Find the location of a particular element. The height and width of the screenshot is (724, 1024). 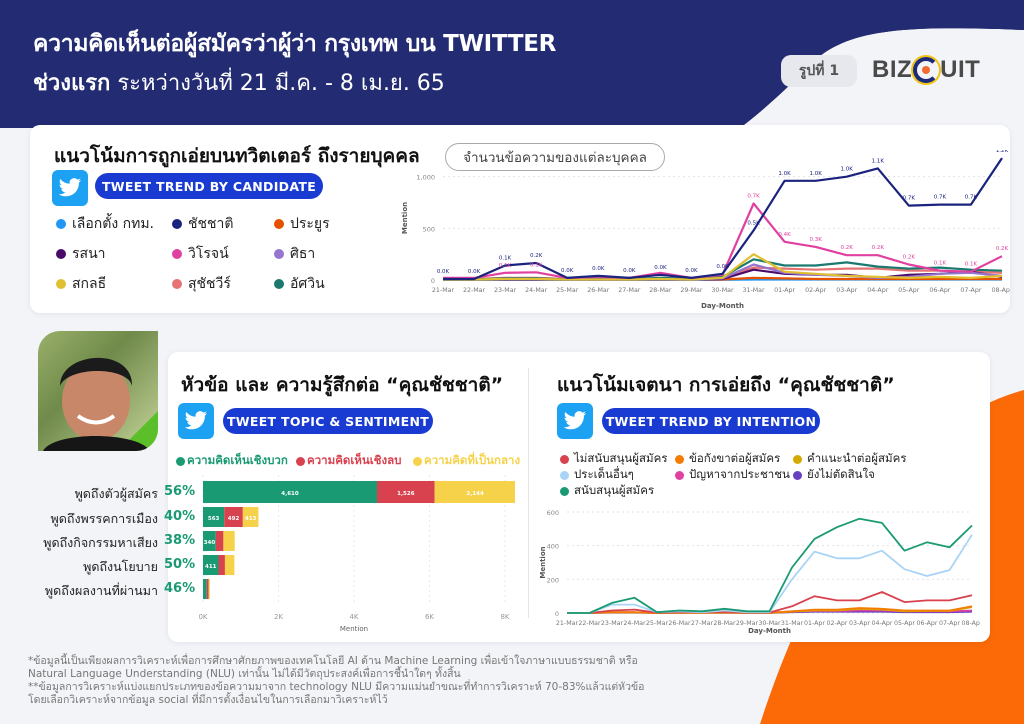

x-tick-label: 6K is located at coordinates (429, 617).